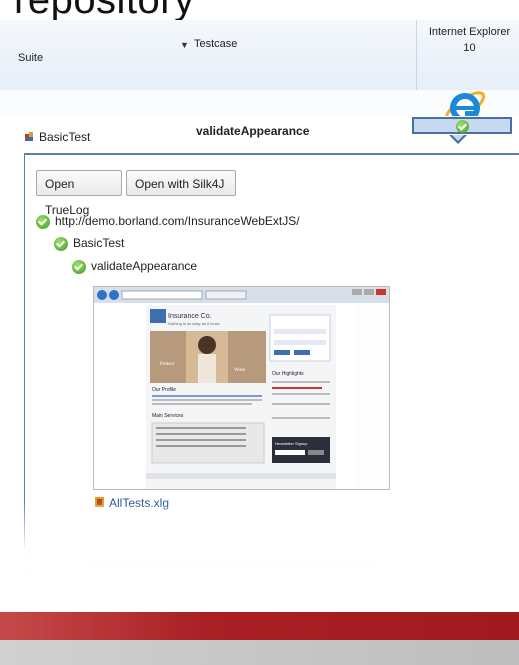  What do you see at coordinates (99, 243) in the screenshot?
I see `tree-item-suite-label: BasicTest` at bounding box center [99, 243].